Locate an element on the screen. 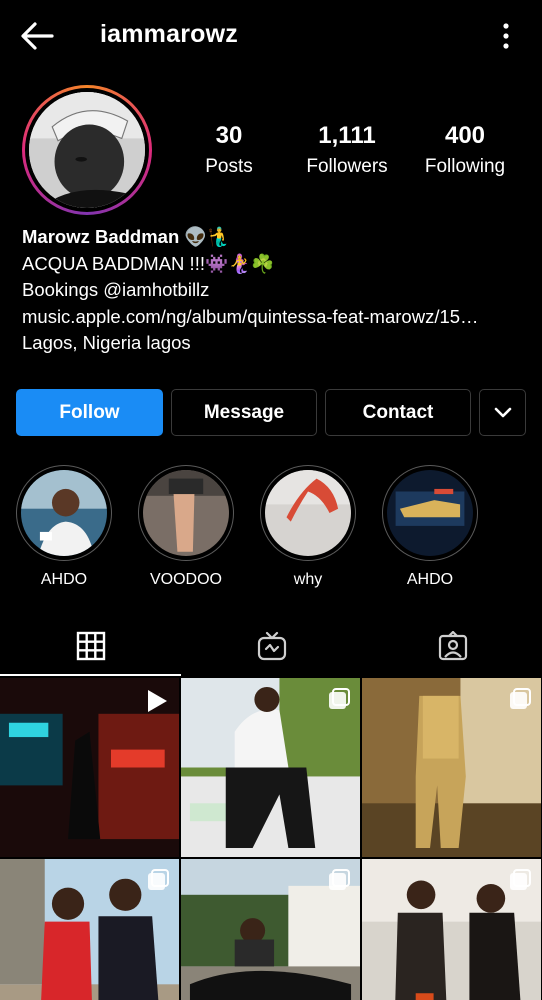  followers-stat: 1,111 Followers is located at coordinates (347, 150).